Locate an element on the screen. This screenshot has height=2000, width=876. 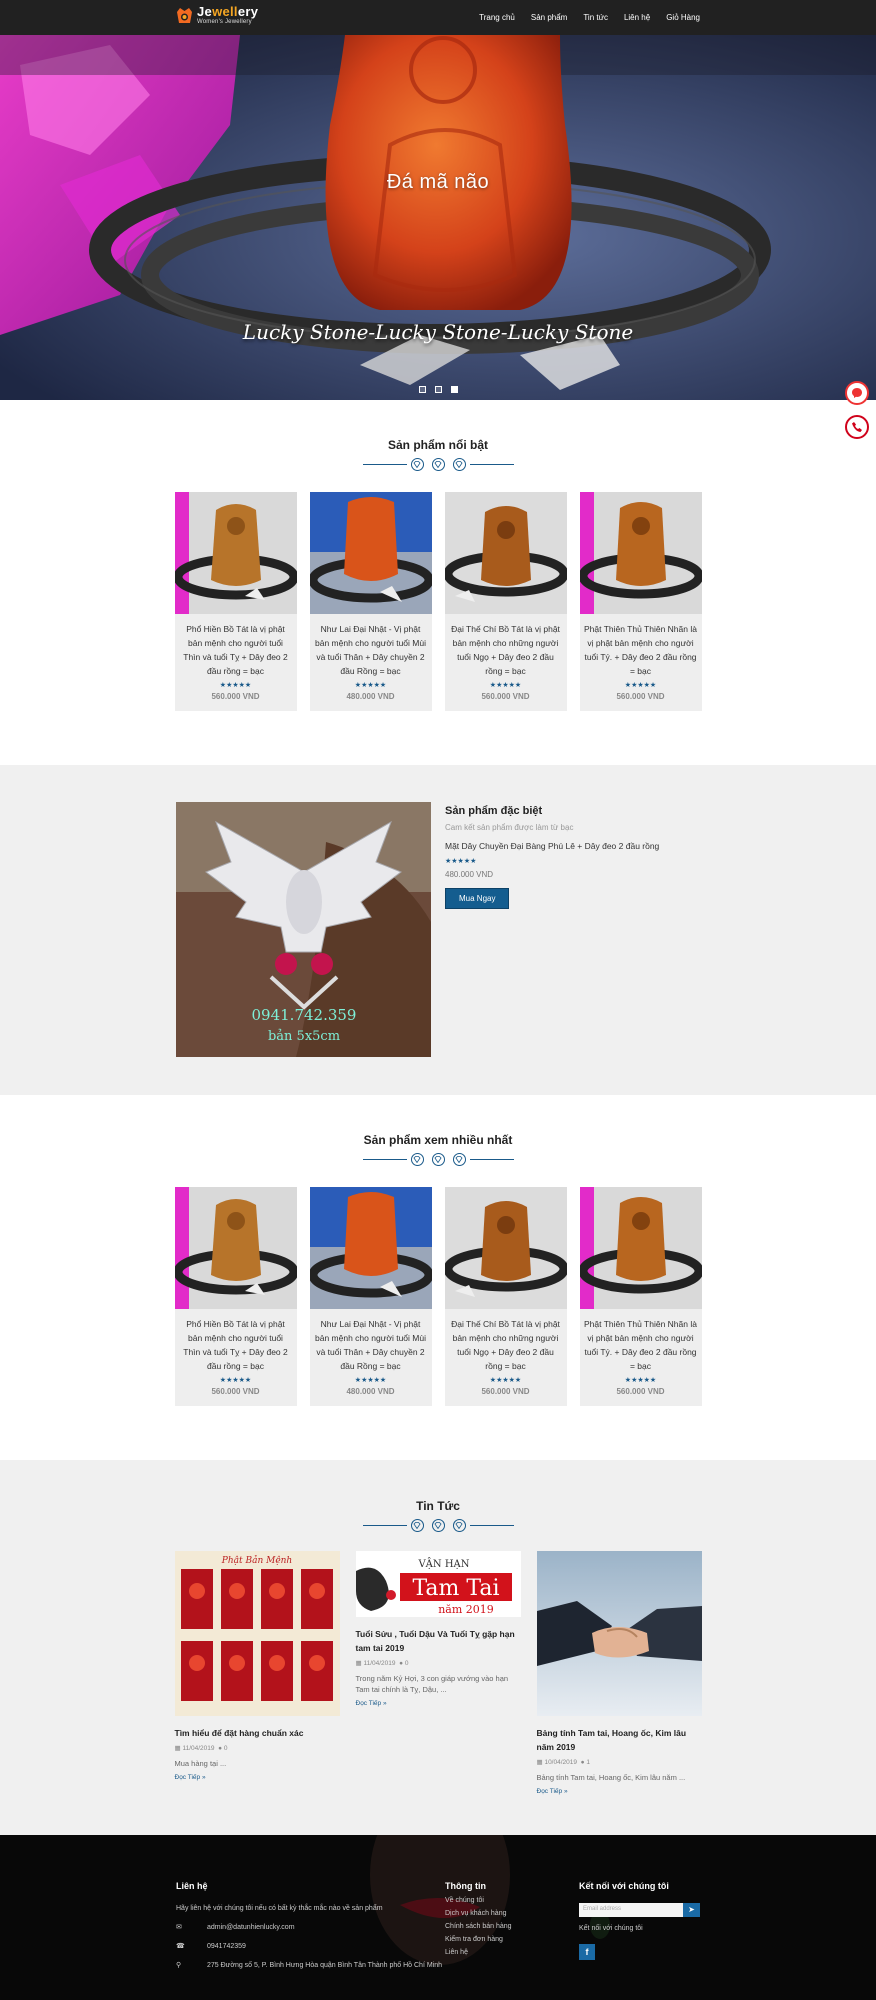
newsletter-form: Email address ➤ is located at coordinates (639, 1910).